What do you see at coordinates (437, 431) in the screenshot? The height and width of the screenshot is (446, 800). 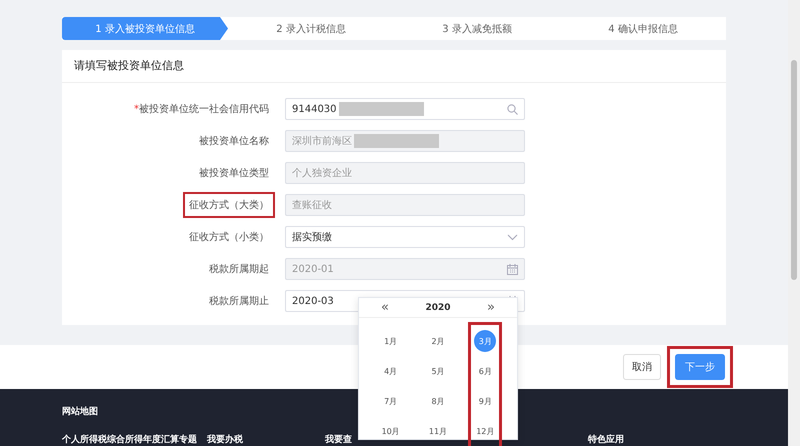 I see `month-option: 11月` at bounding box center [437, 431].